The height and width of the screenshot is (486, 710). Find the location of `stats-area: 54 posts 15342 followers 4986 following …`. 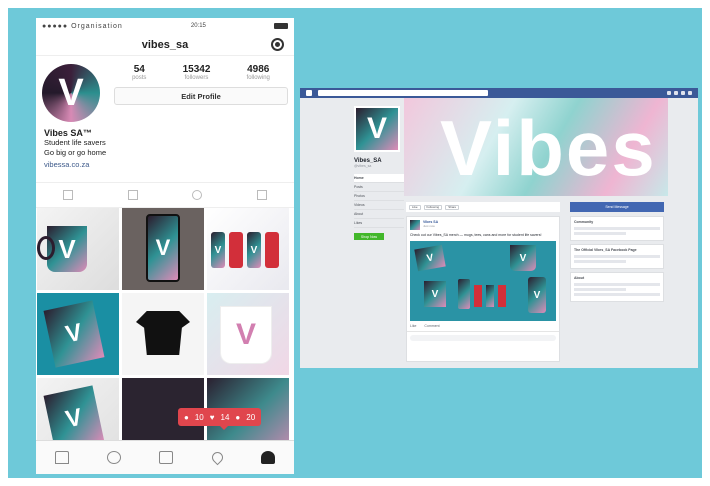

stats-area: 54 posts 15342 followers 4986 following … is located at coordinates (194, 93).